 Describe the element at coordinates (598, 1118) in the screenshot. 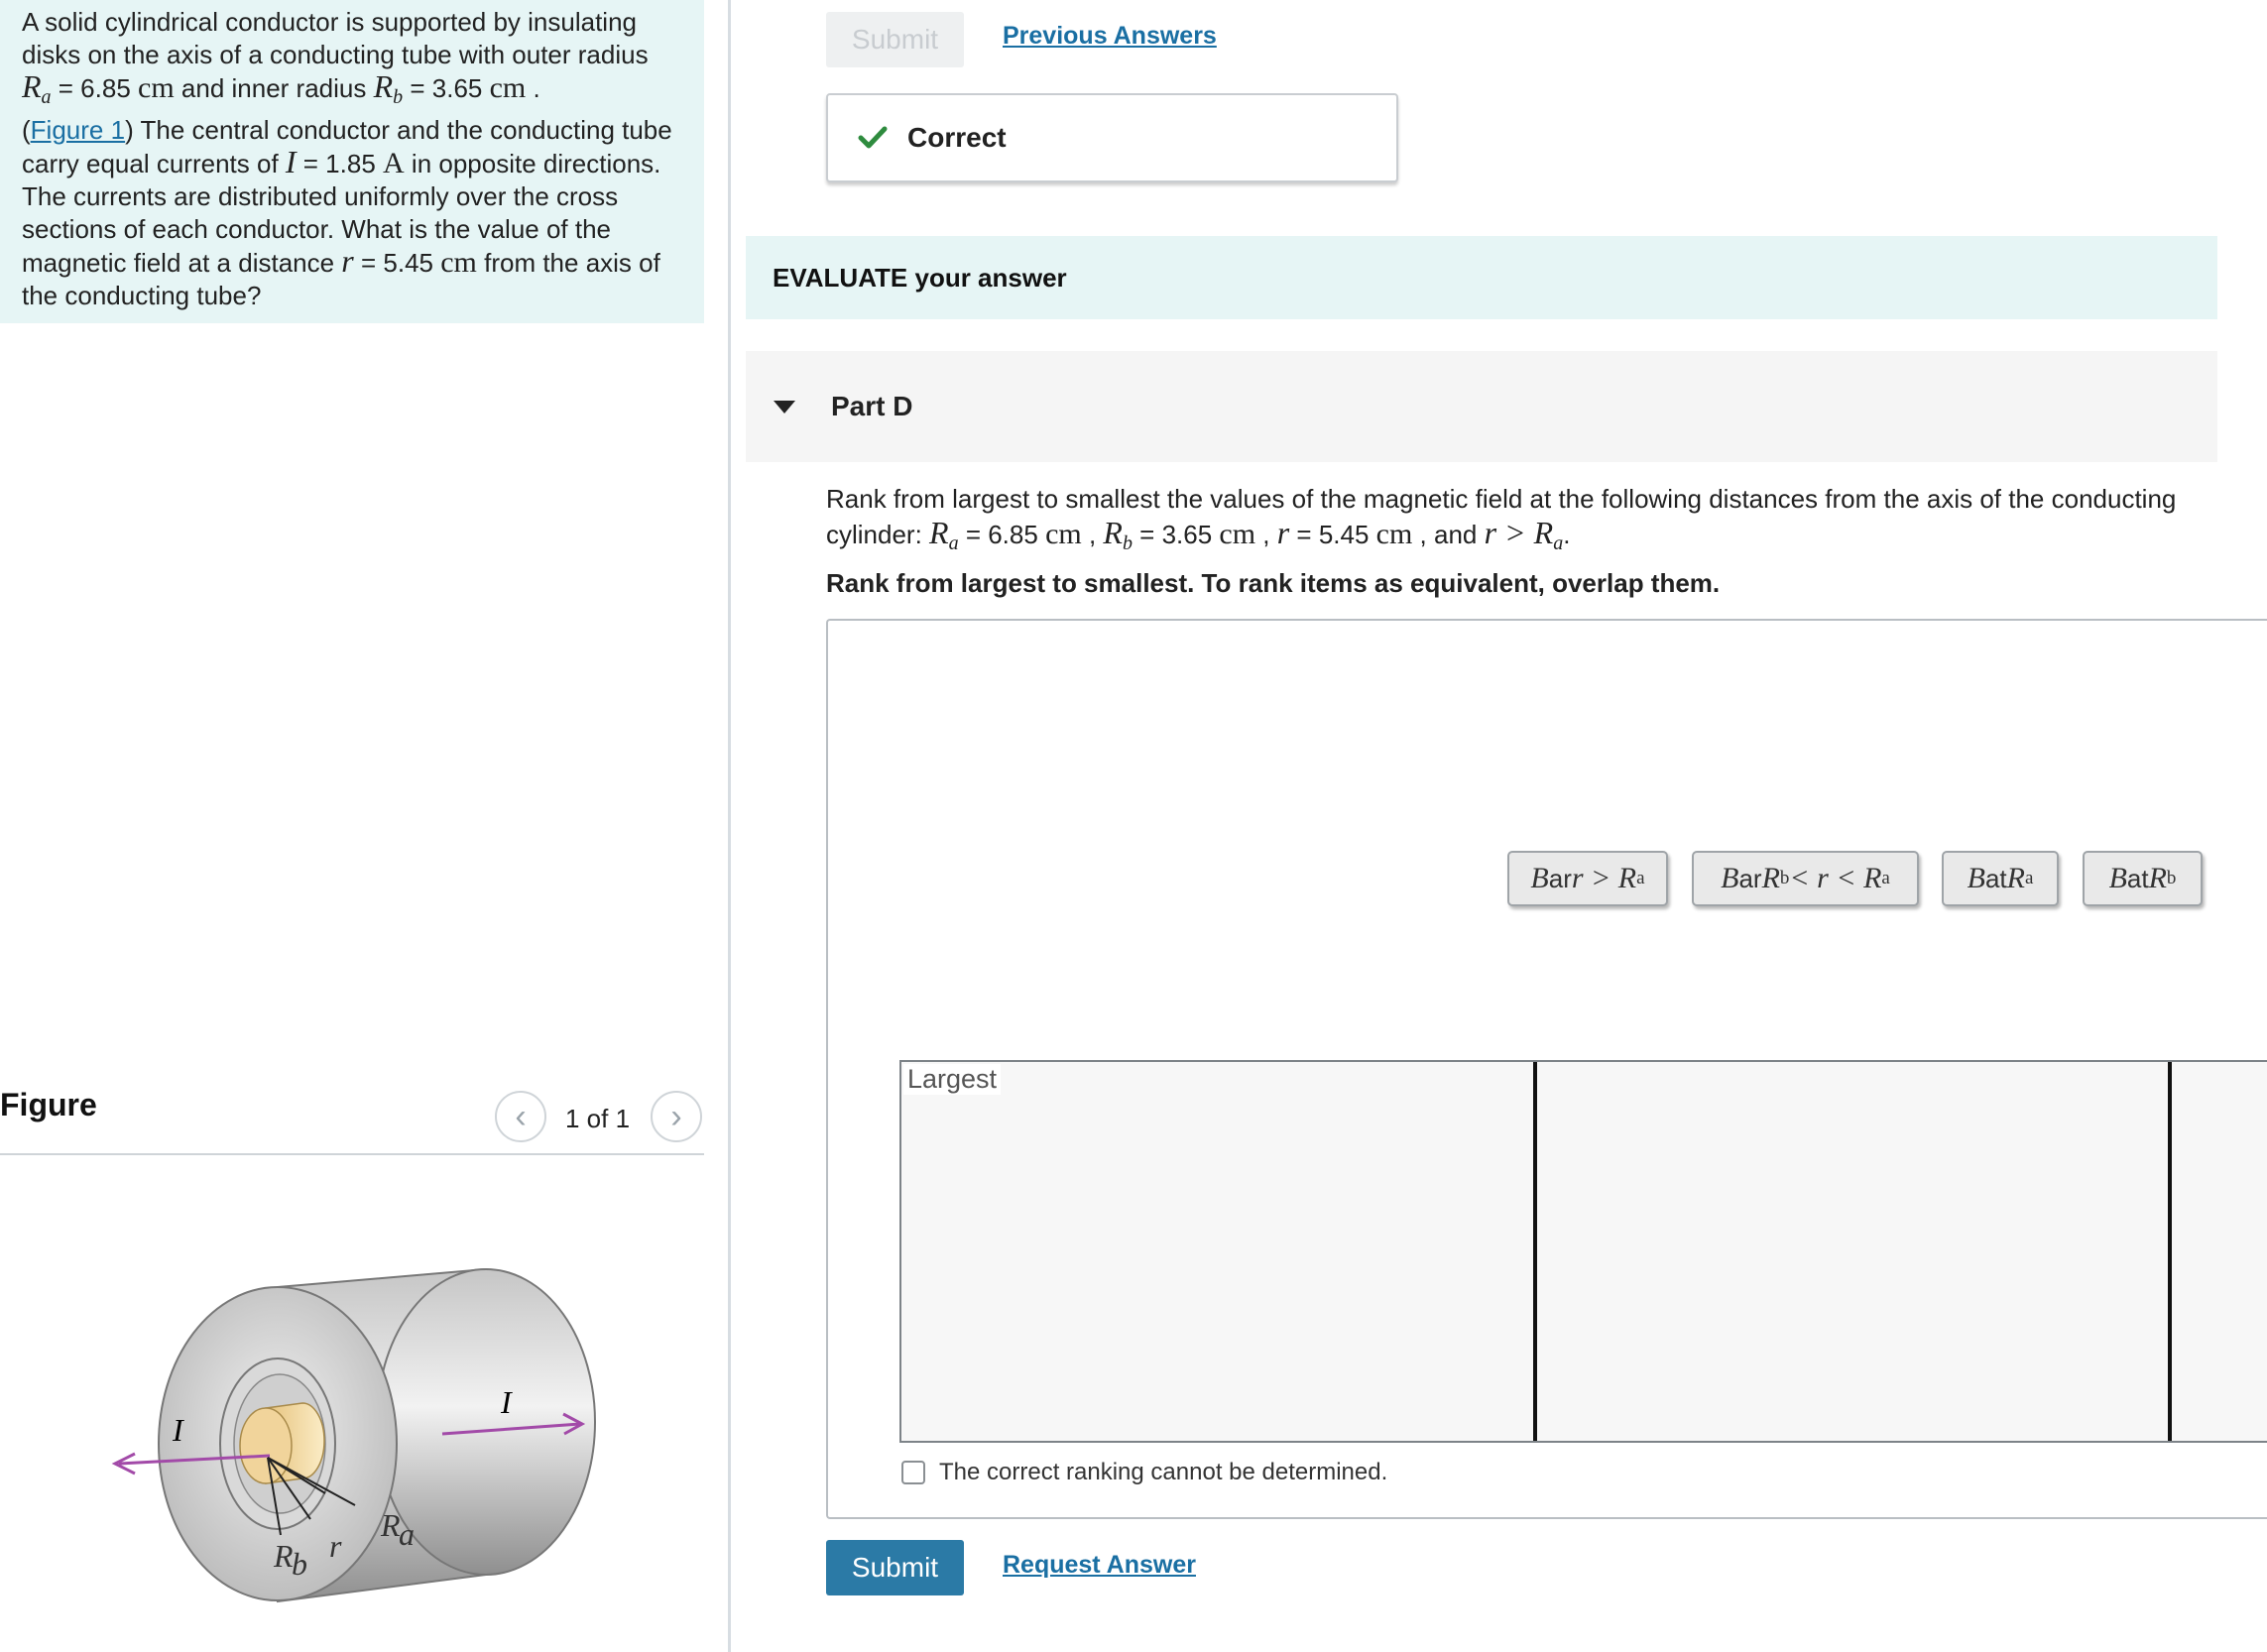

I see `figure-counter: 1 of 1` at that location.